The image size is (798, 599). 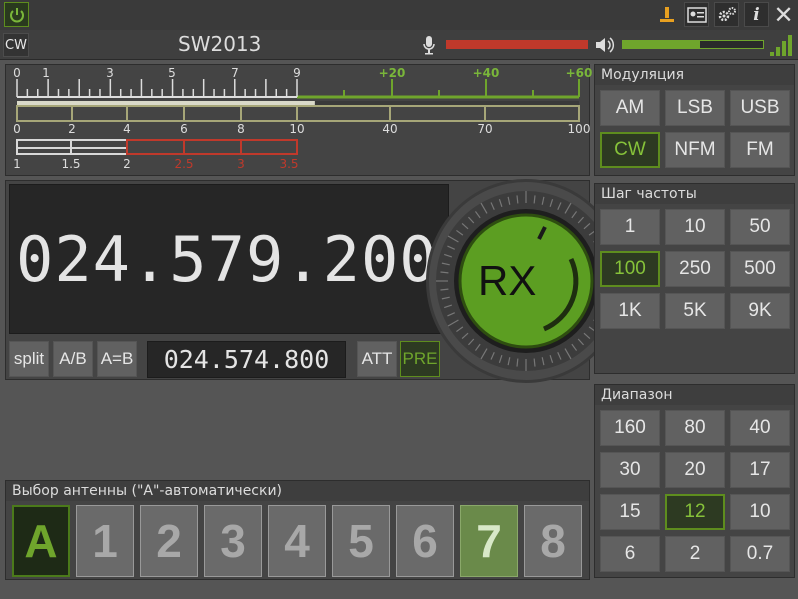 I want to click on settings-button, so click(x=726, y=14).